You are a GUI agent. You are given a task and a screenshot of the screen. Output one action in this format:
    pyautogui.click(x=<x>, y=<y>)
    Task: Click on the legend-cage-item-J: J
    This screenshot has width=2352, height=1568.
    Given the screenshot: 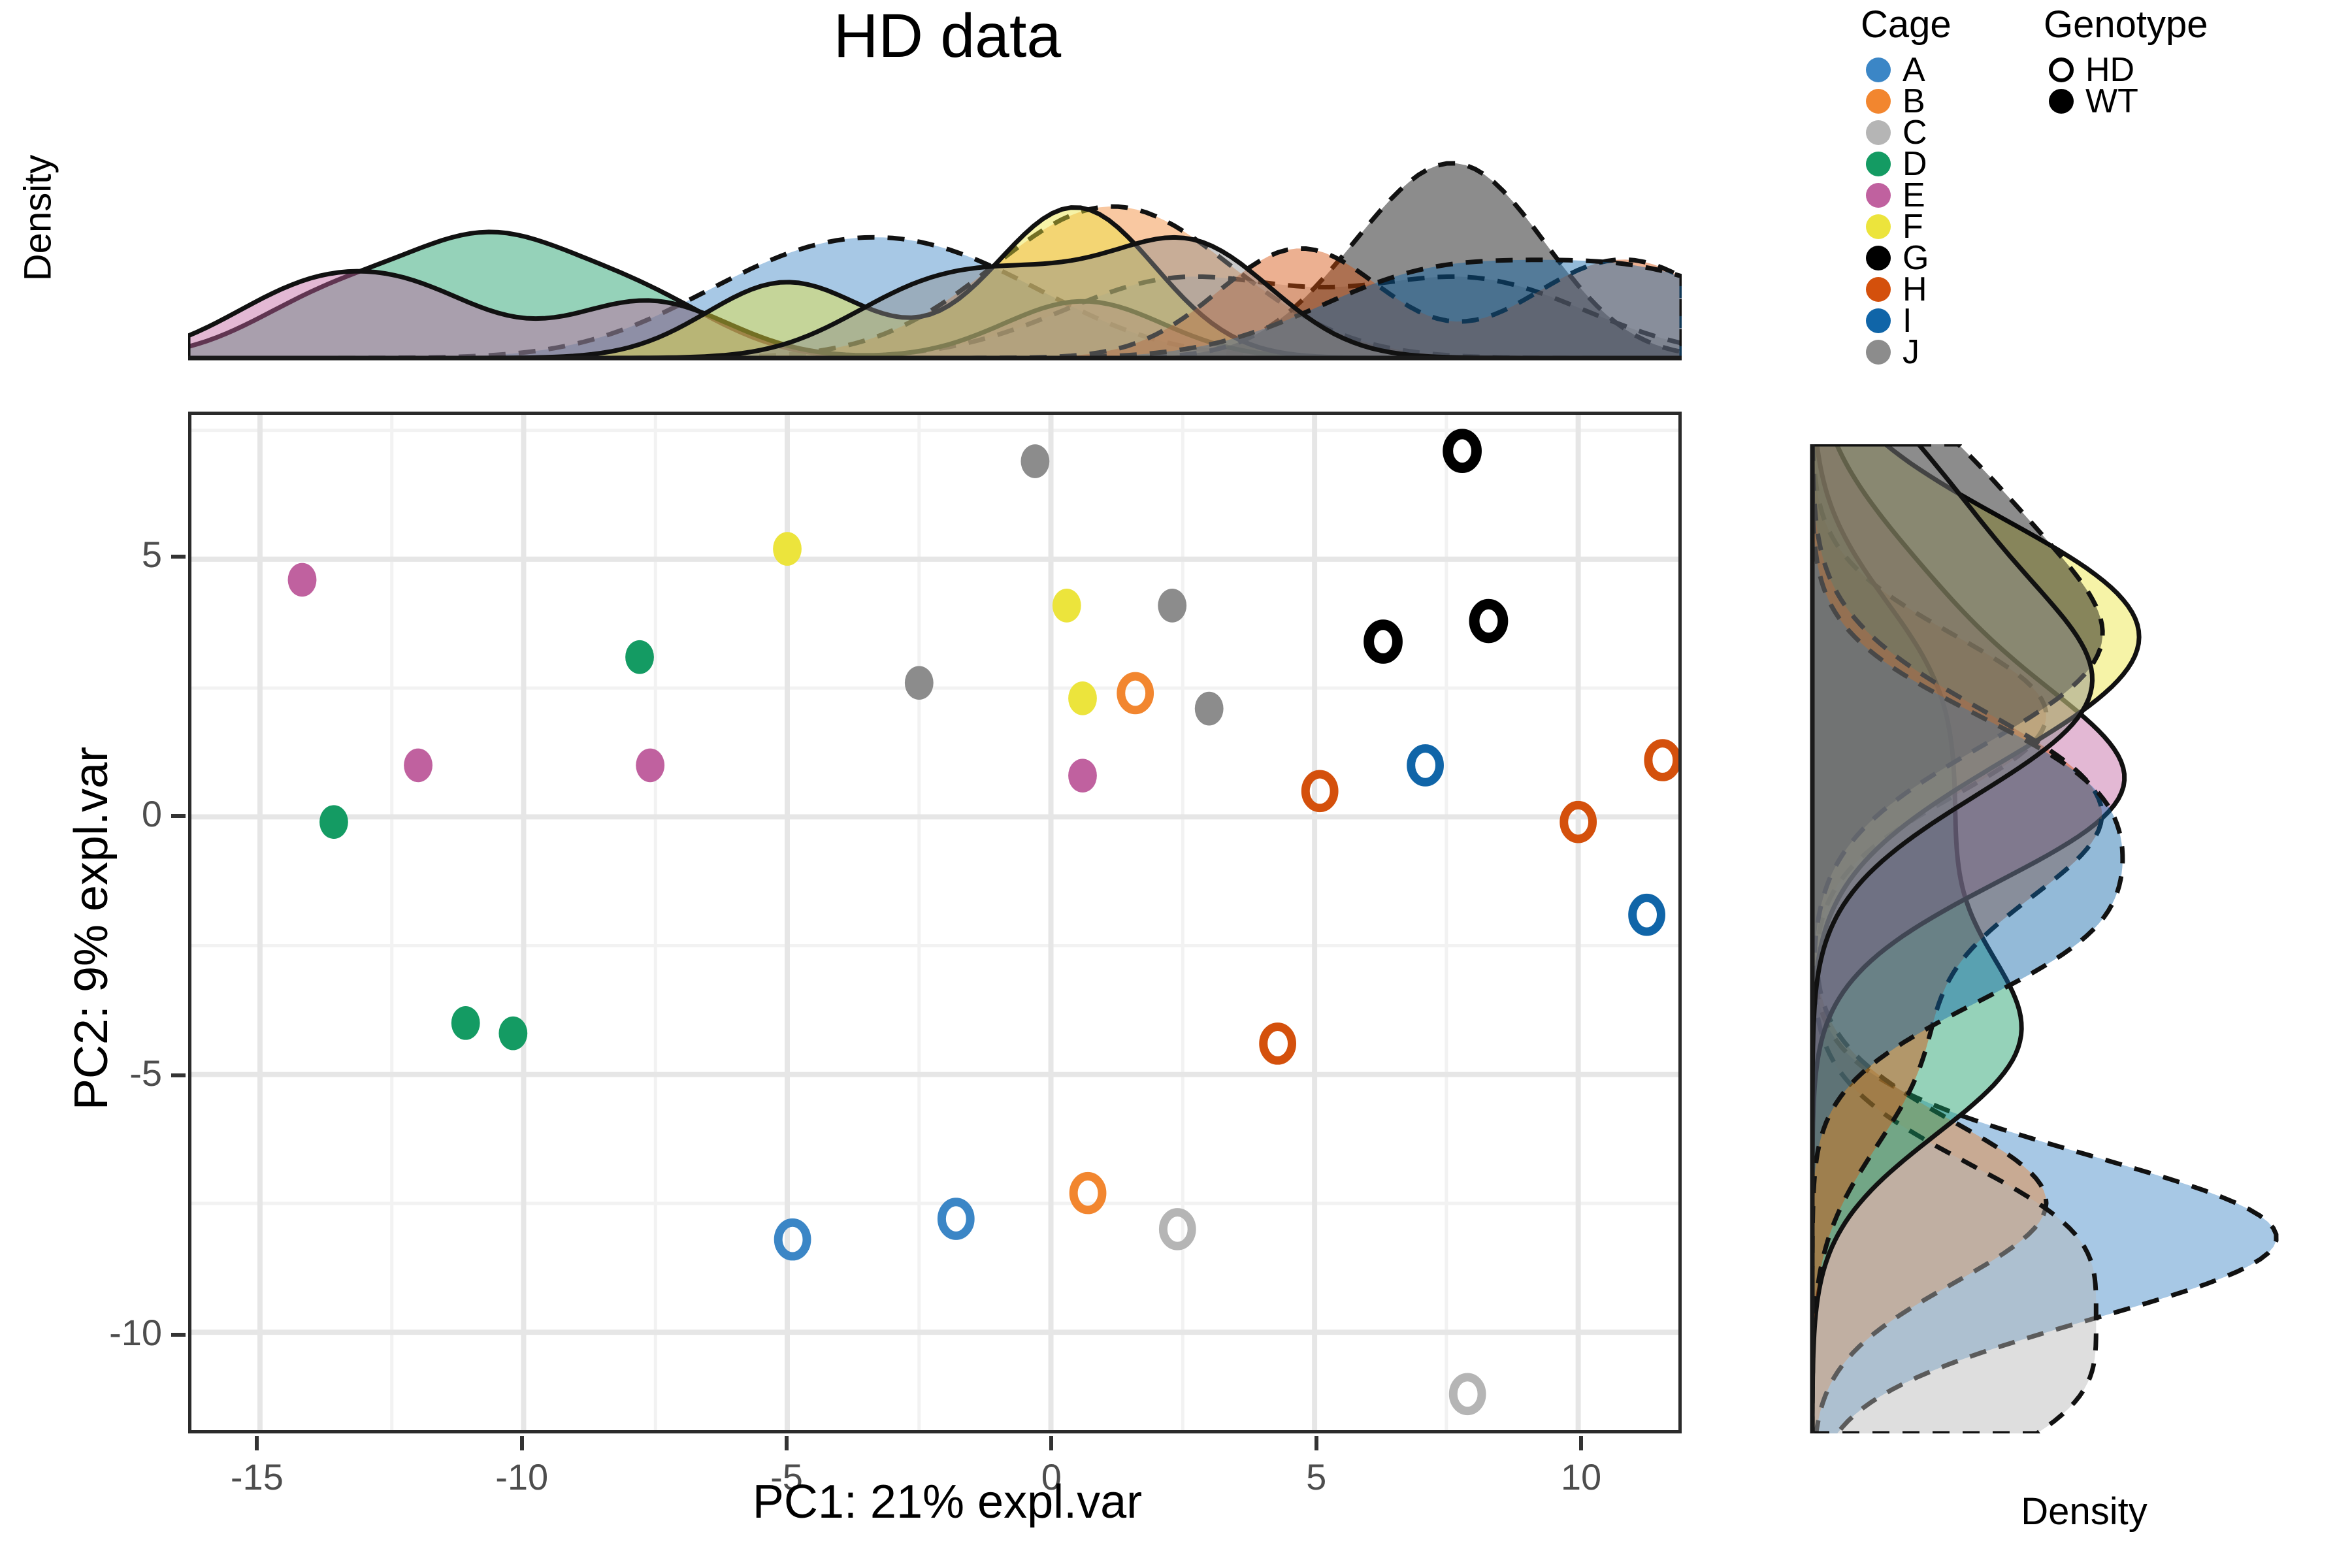 What is the action you would take?
    pyautogui.click(x=1906, y=352)
    